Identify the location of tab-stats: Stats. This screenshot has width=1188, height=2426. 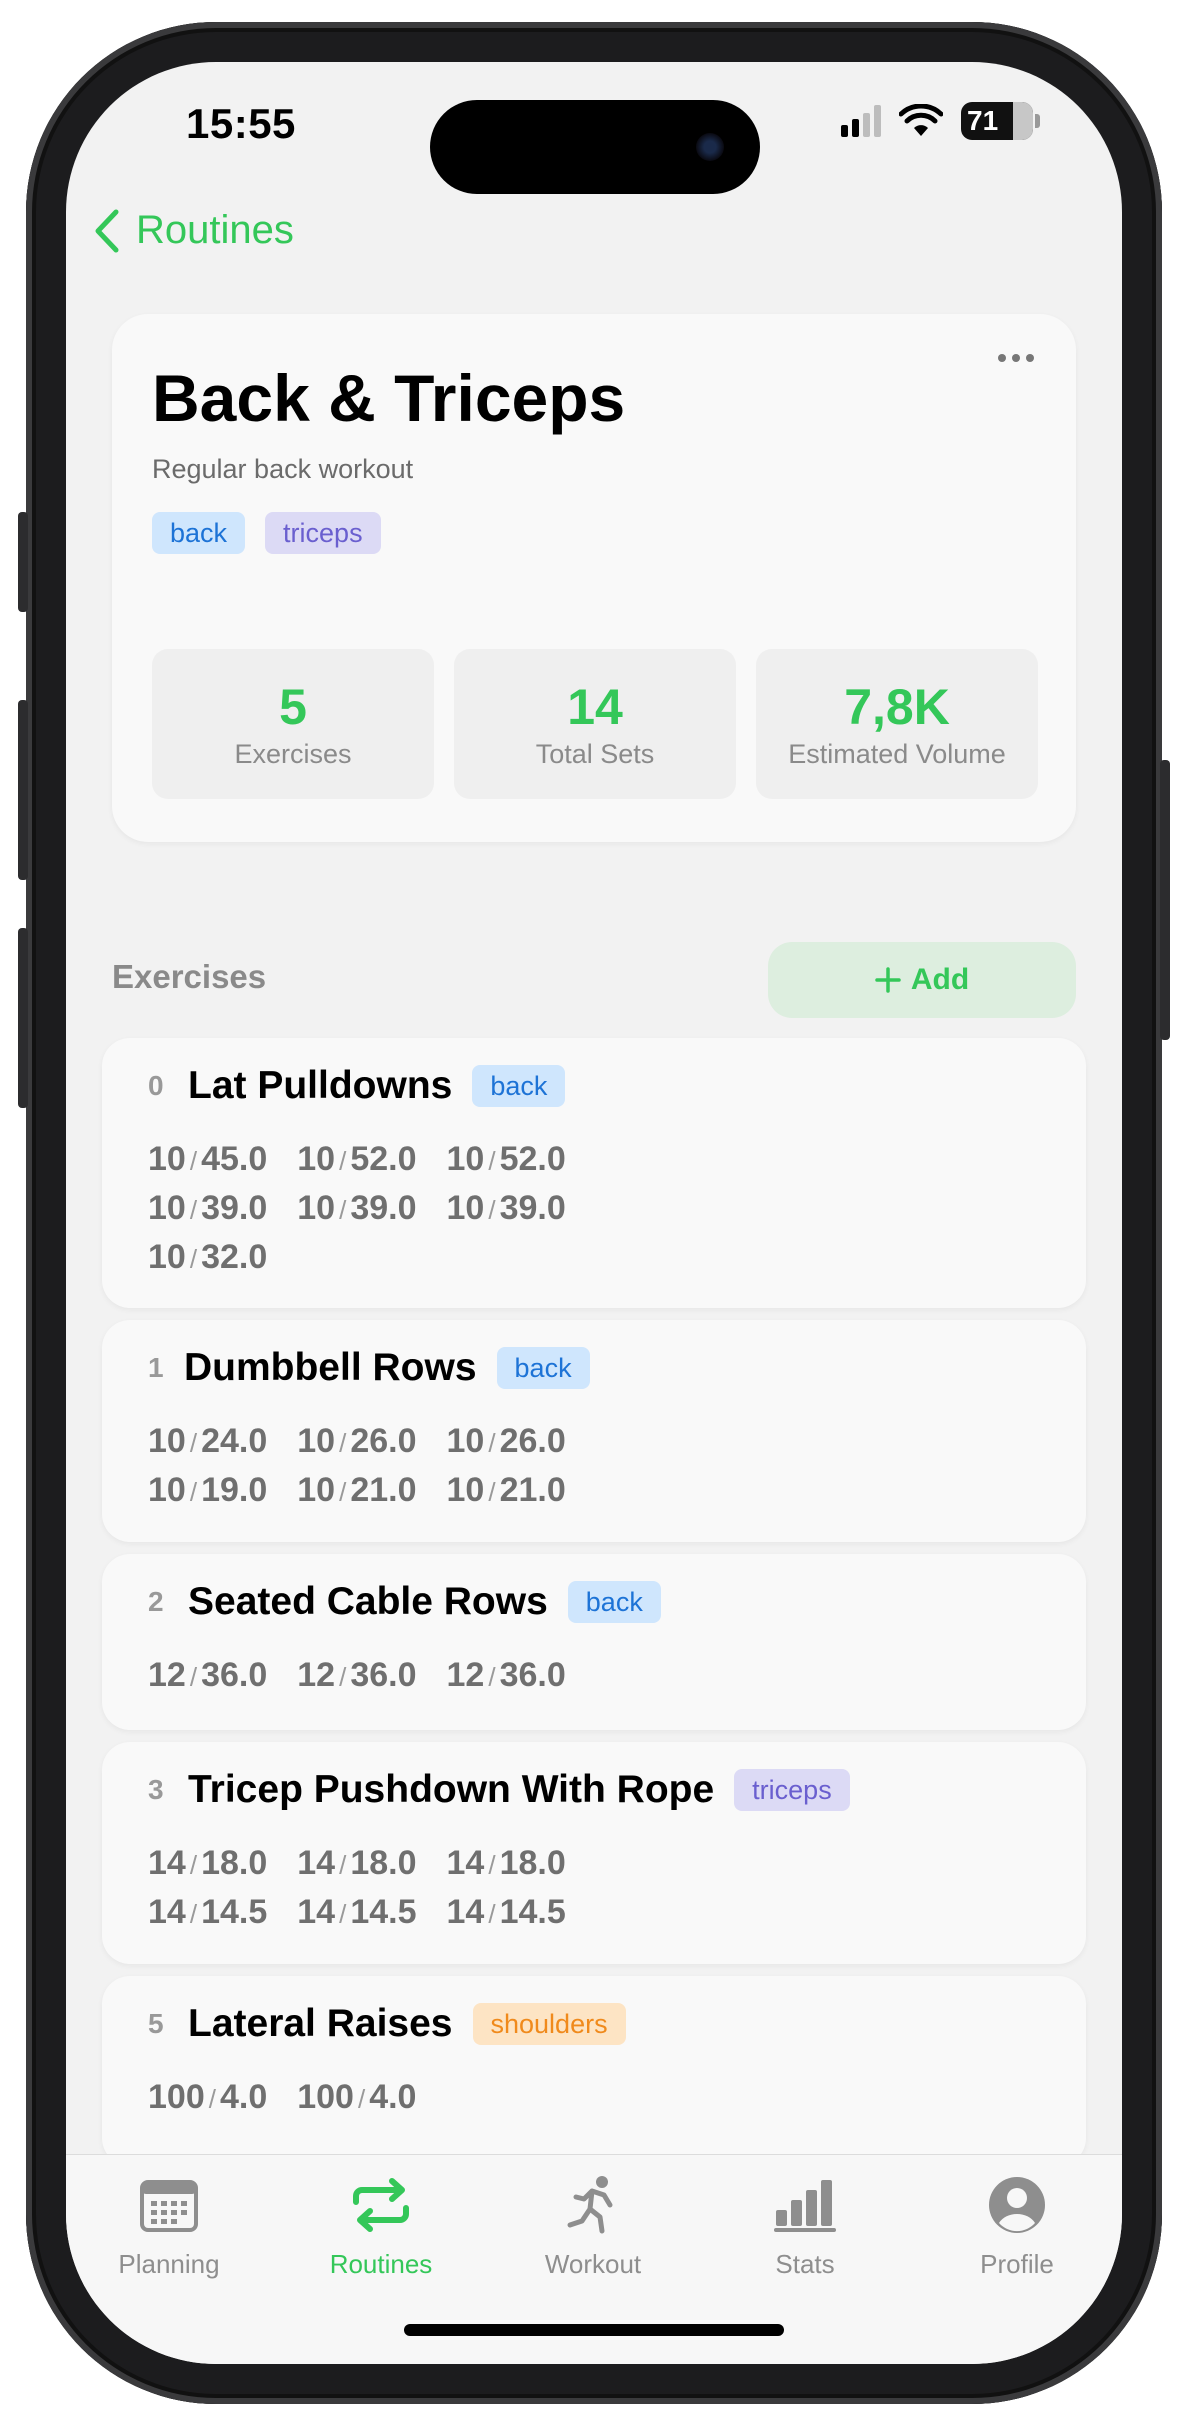
(805, 2227).